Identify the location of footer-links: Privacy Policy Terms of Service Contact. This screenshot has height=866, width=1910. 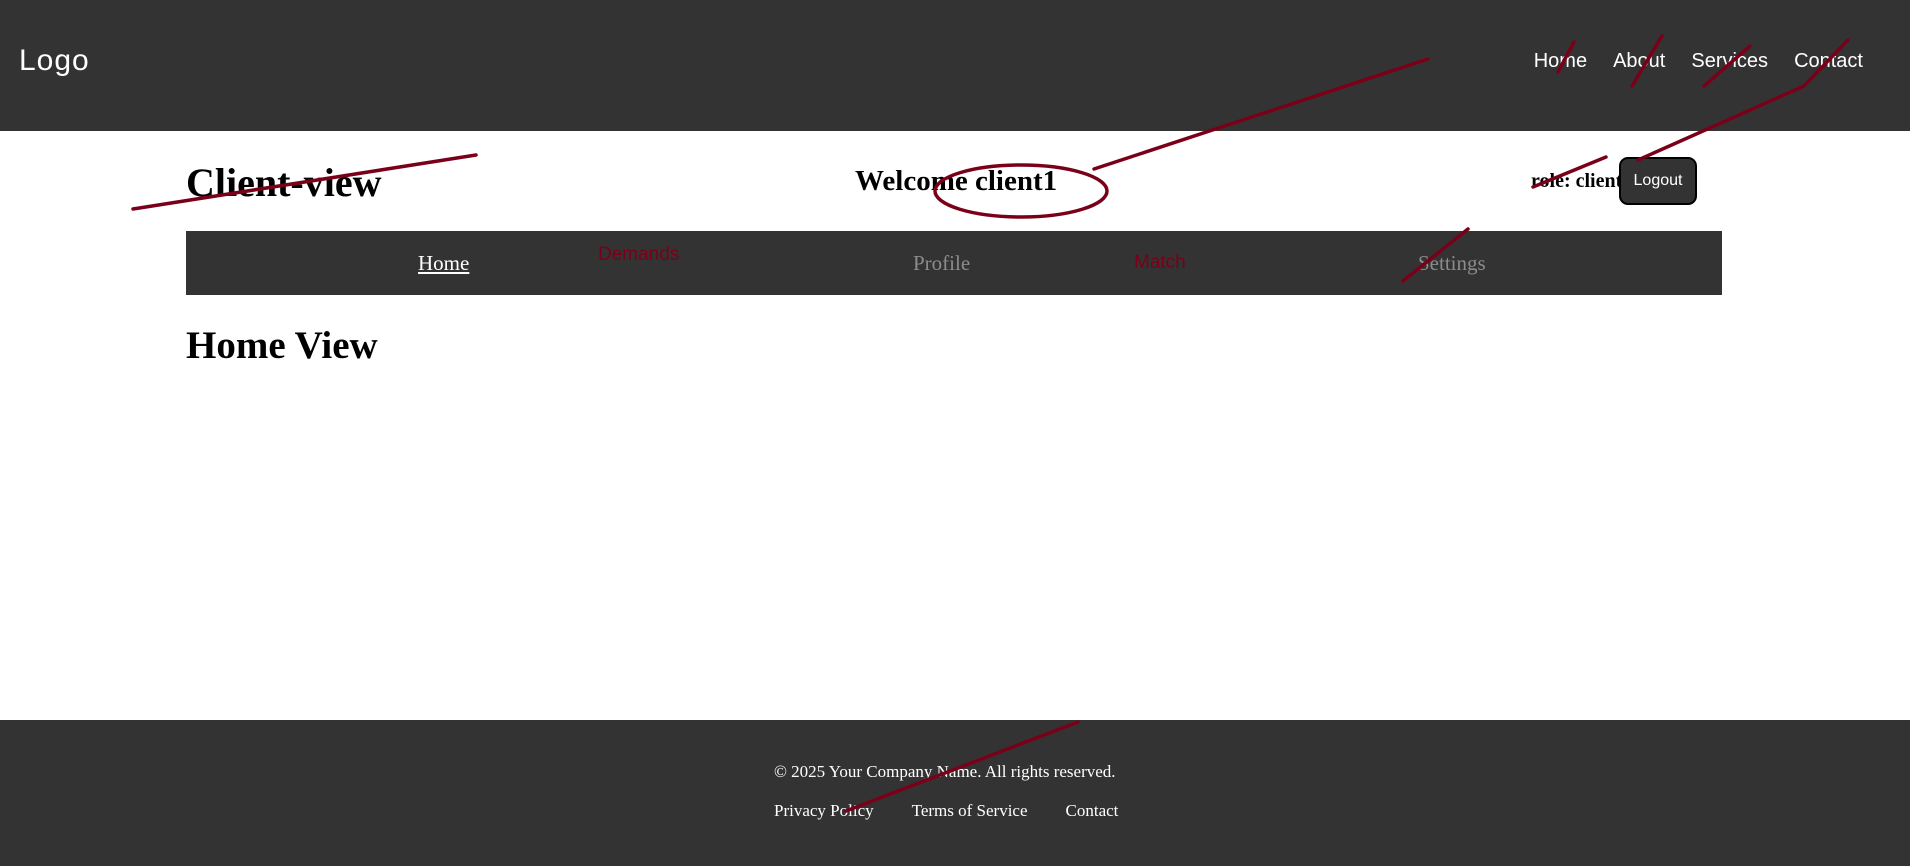
(946, 811).